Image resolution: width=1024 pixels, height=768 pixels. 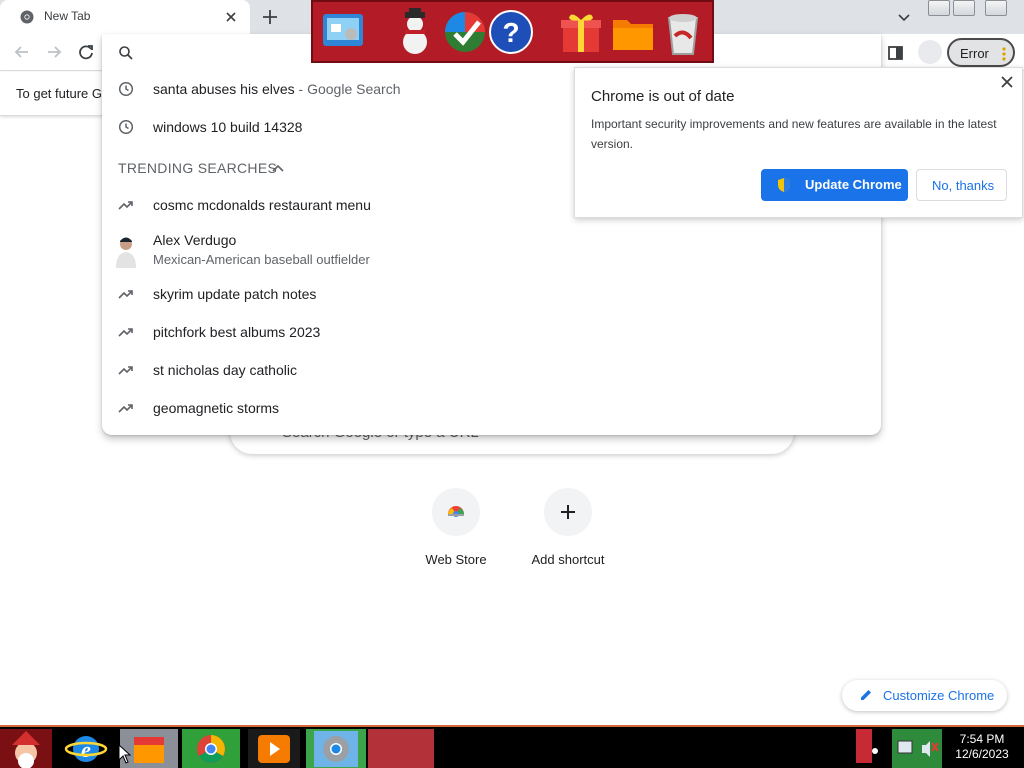 I want to click on pencil-icon, so click(x=866, y=695).